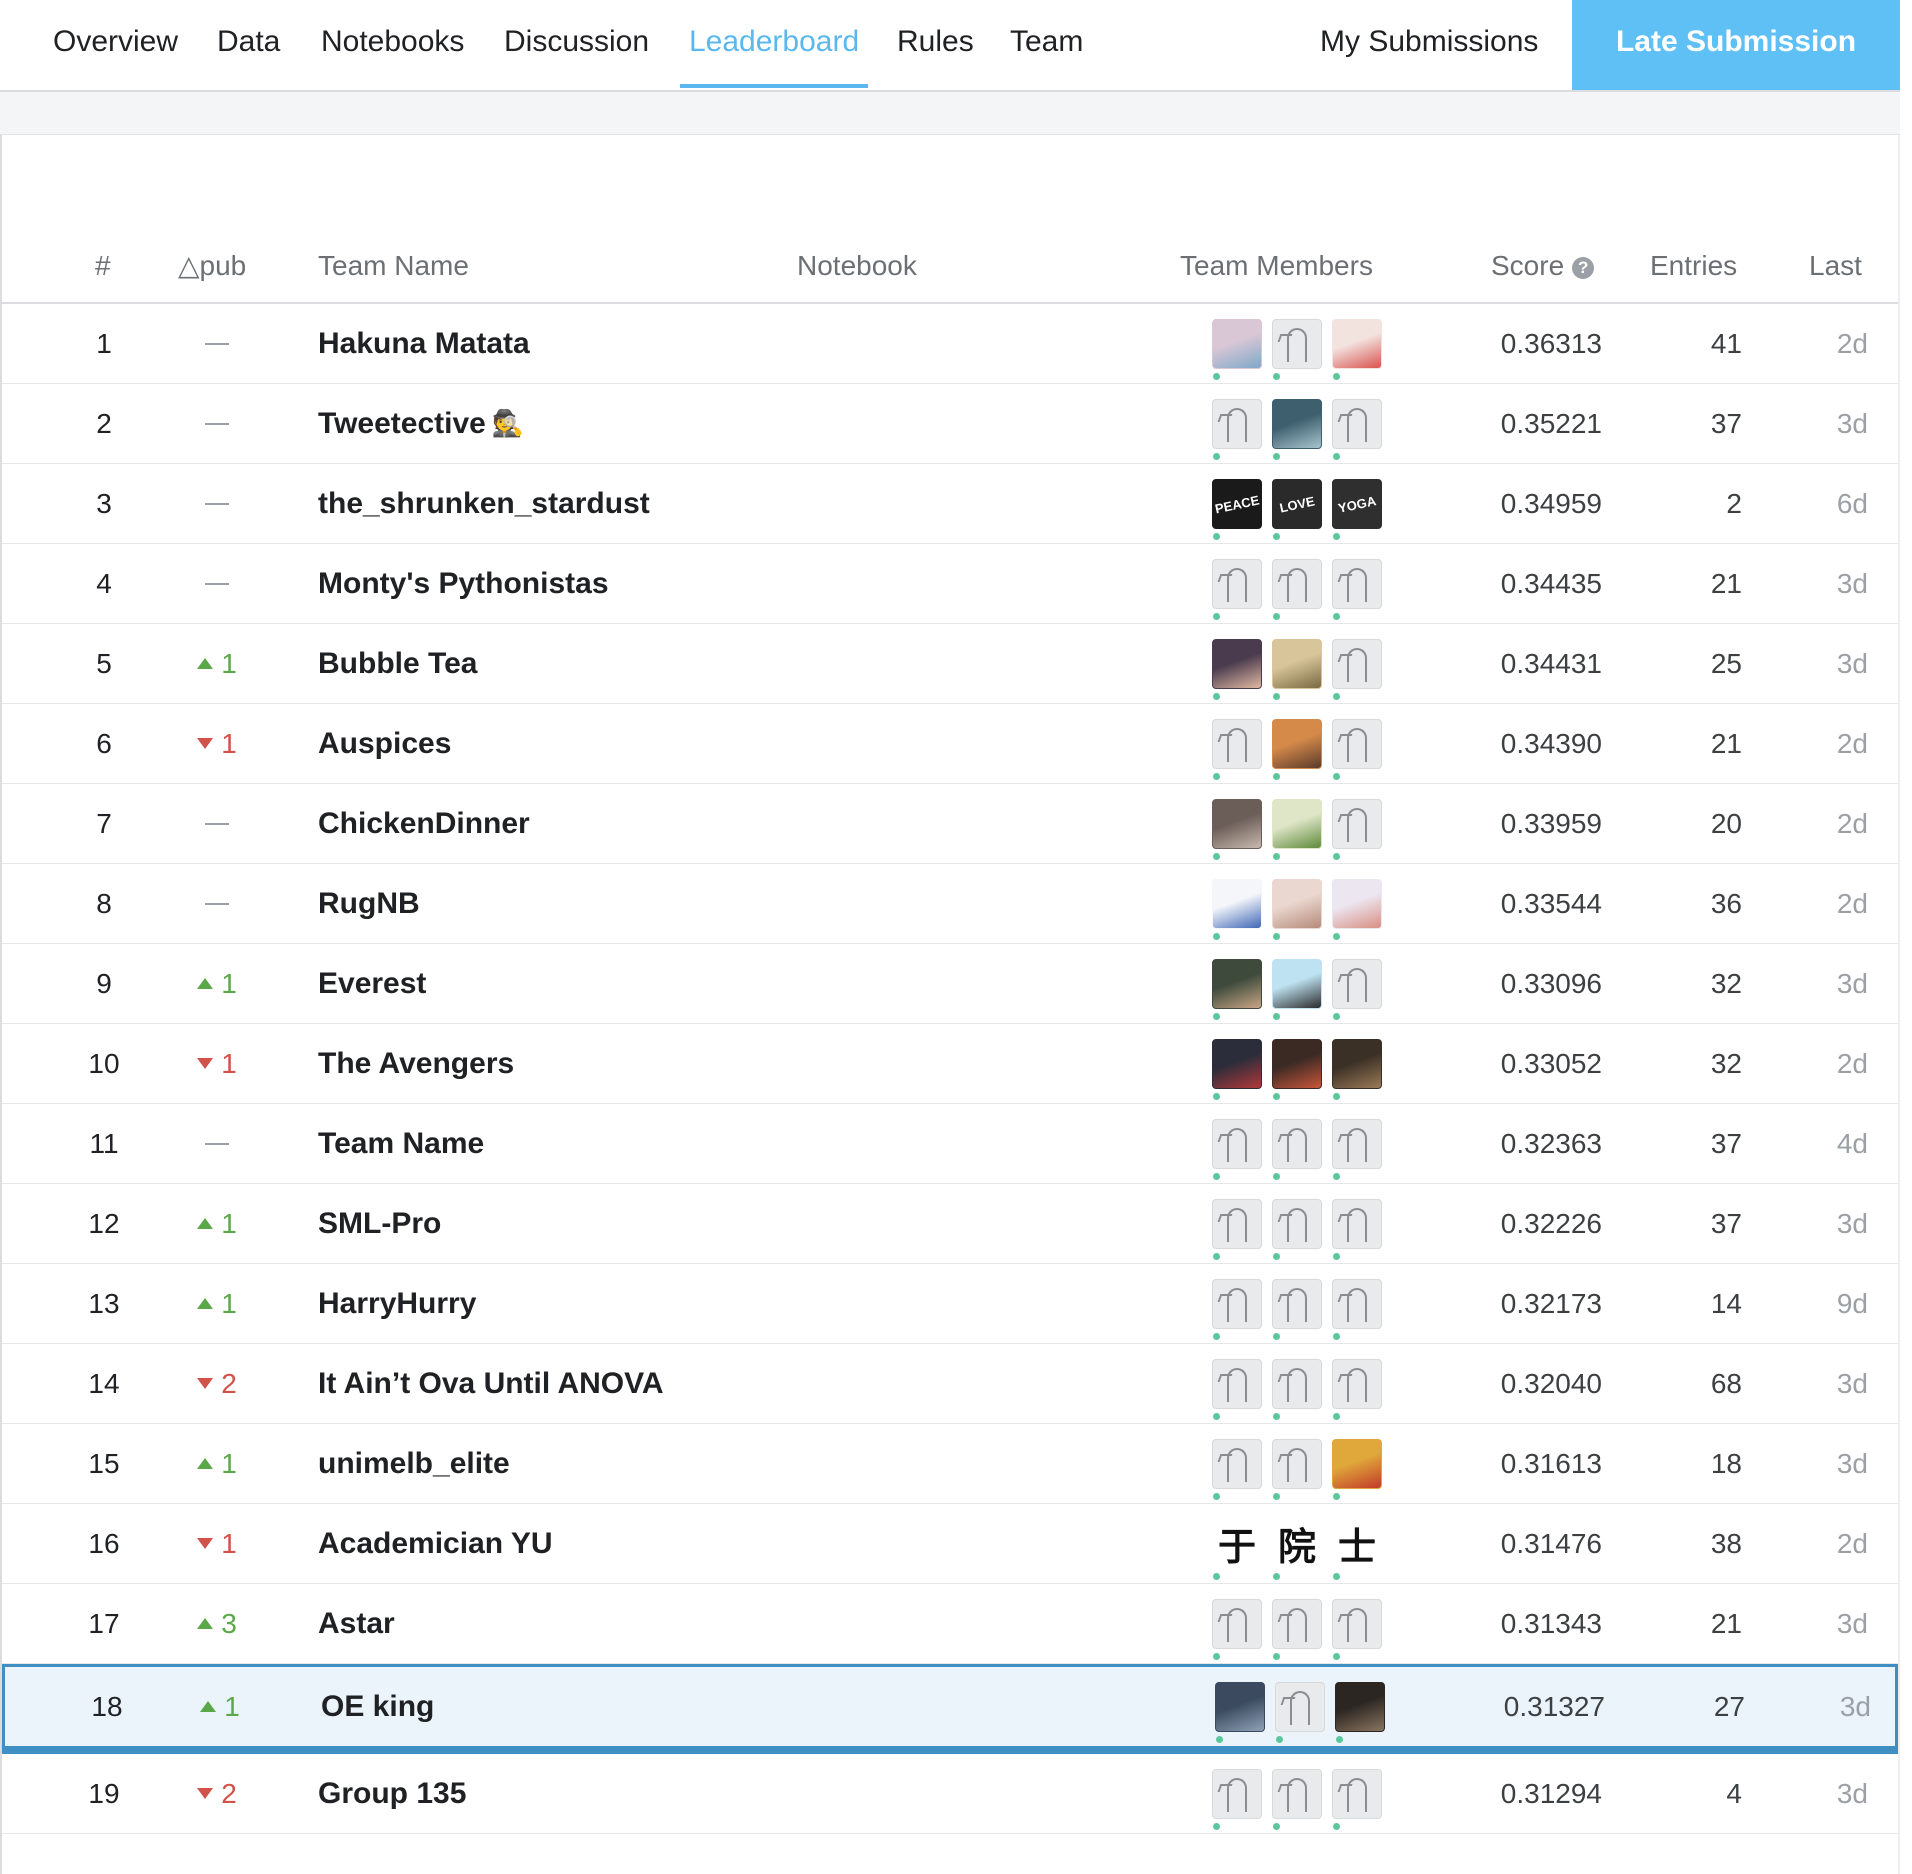  I want to click on avatar: 院, so click(1297, 1549).